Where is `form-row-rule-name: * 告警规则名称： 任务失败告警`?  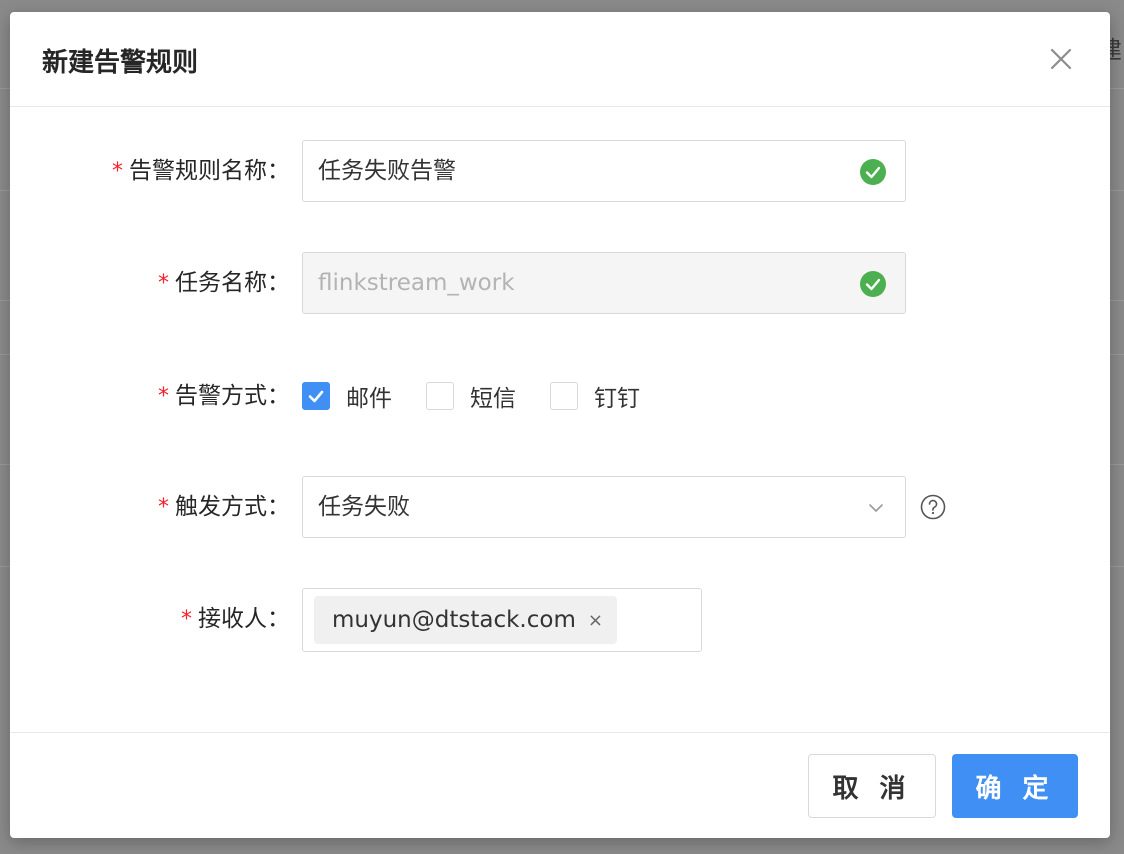 form-row-rule-name: * 告警规则名称： 任务失败告警 is located at coordinates (560, 171).